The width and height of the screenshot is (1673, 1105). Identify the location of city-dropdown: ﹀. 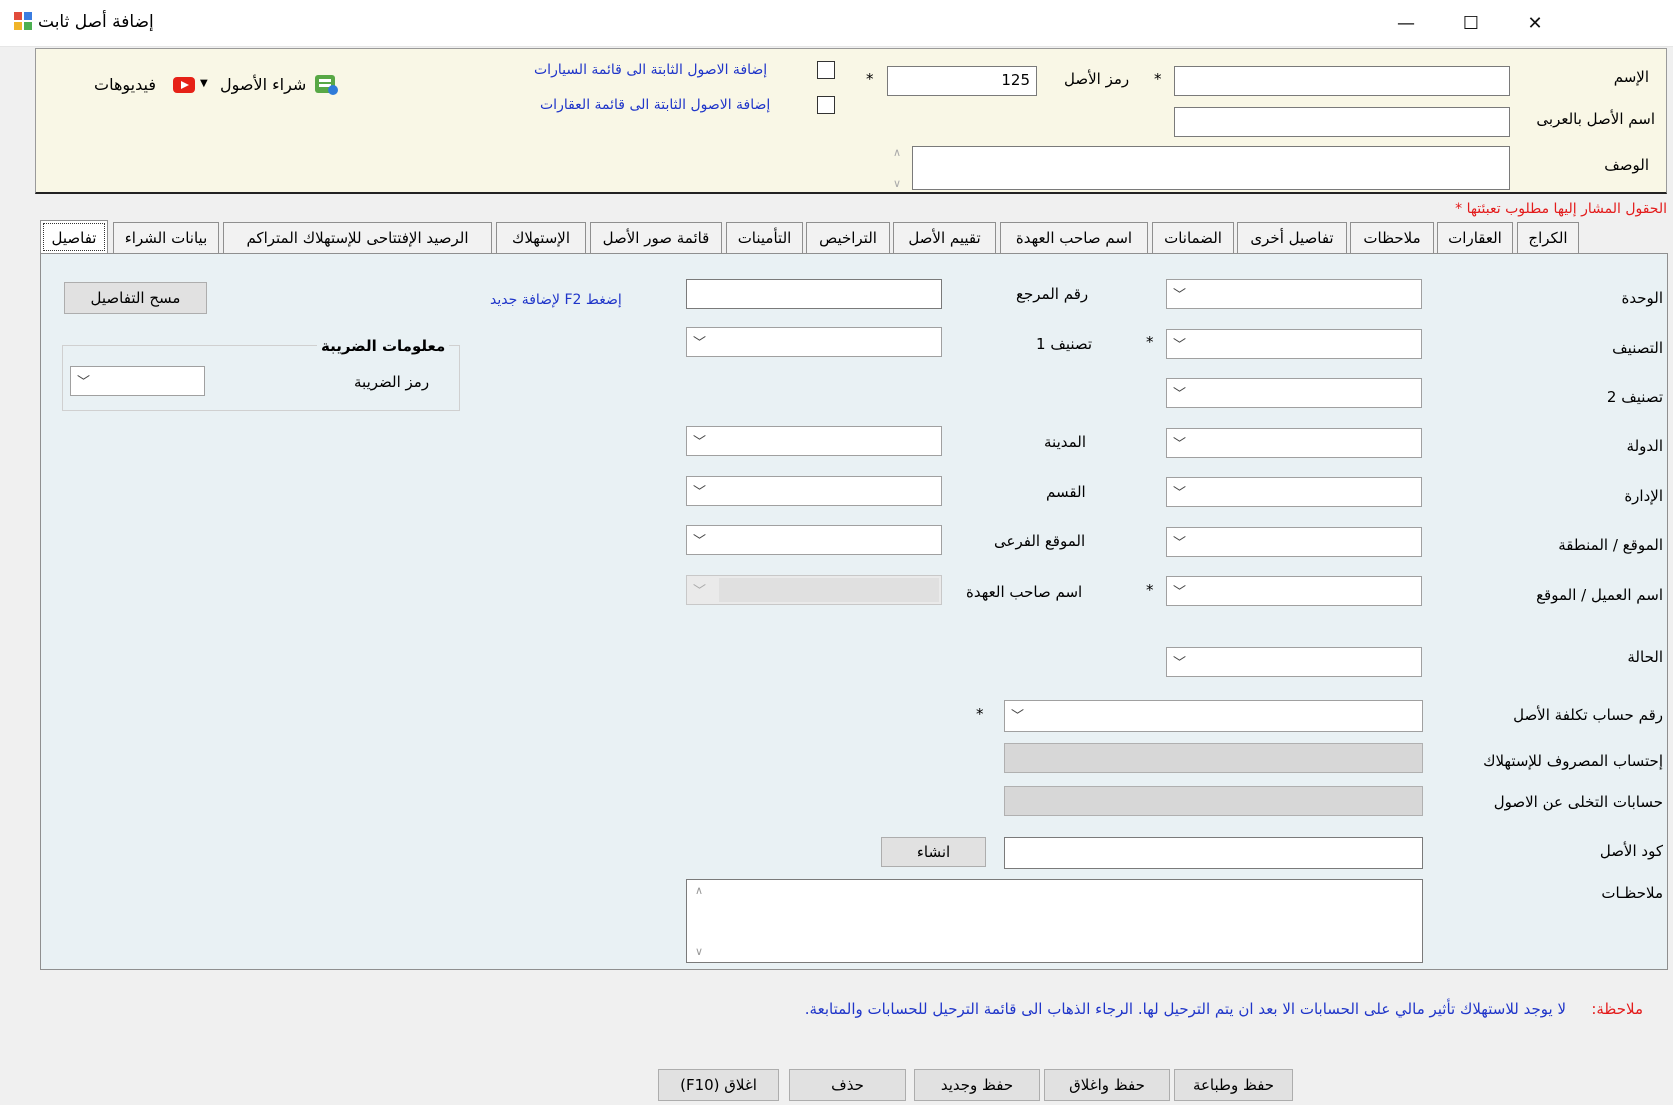
(814, 441).